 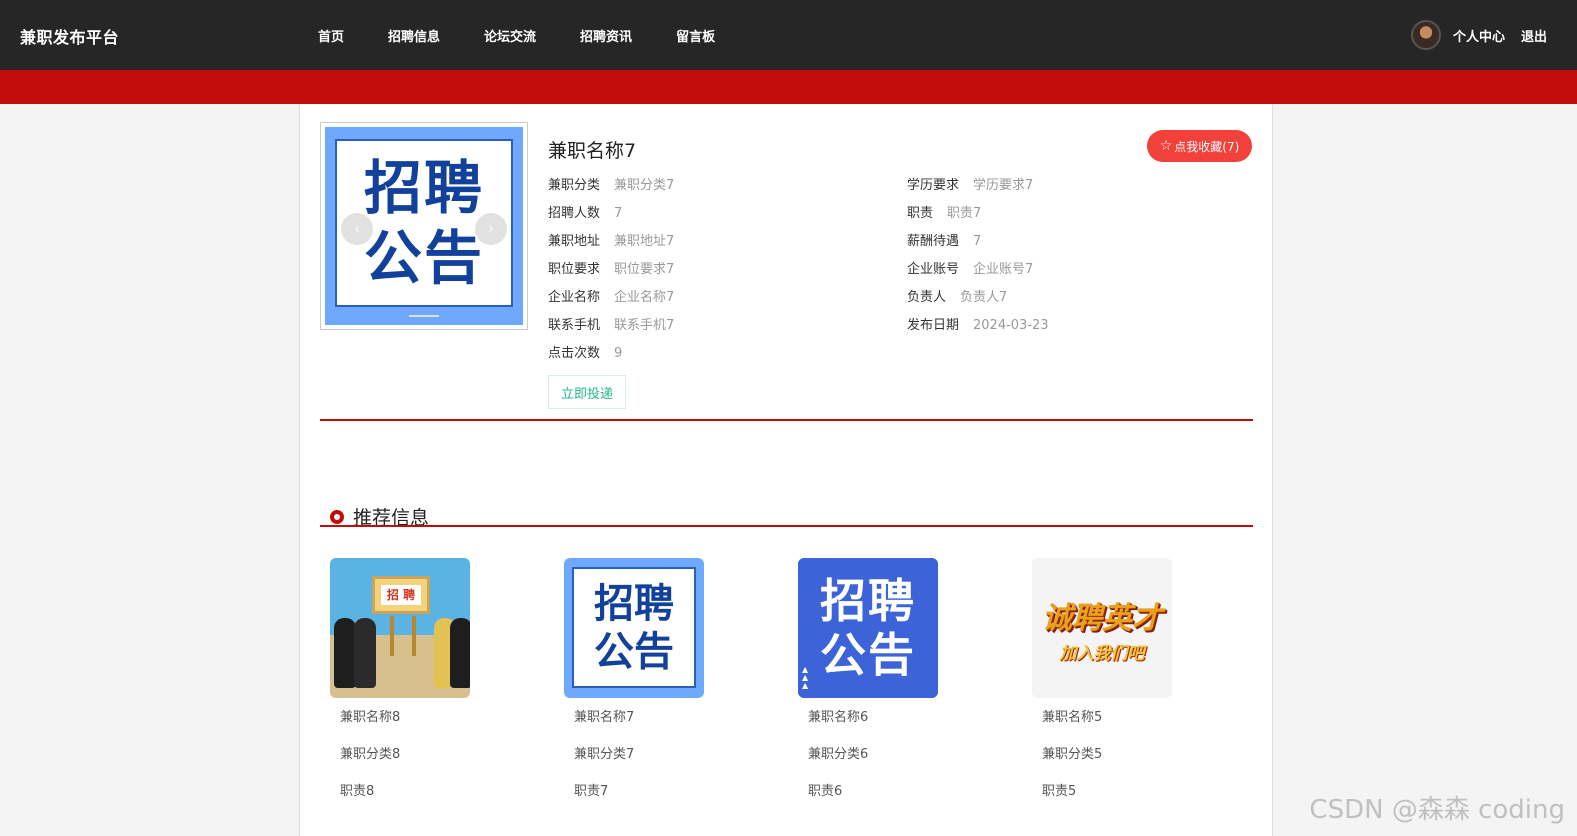 I want to click on avatar, so click(x=1425, y=35).